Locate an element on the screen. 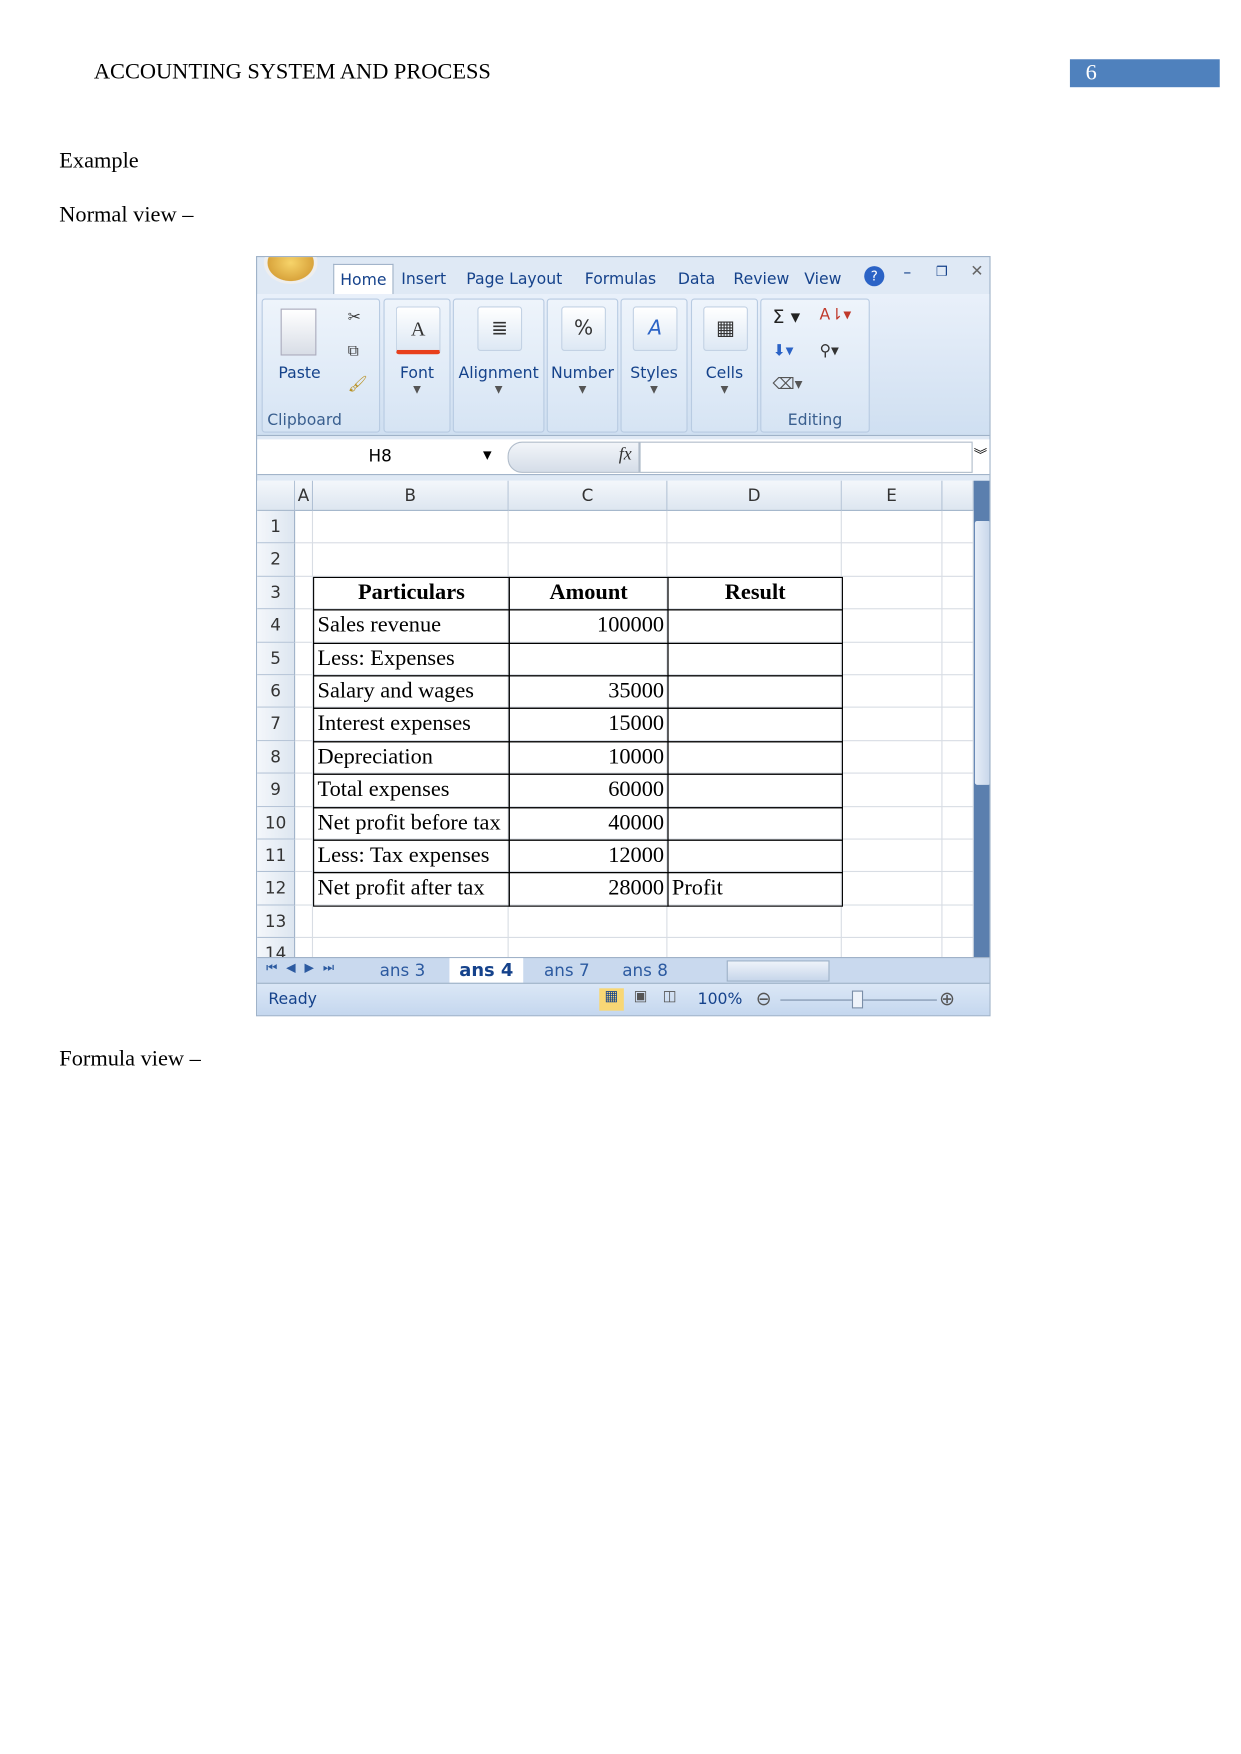 The image size is (1241, 1754). cut-icon: ✂ is located at coordinates (354, 318).